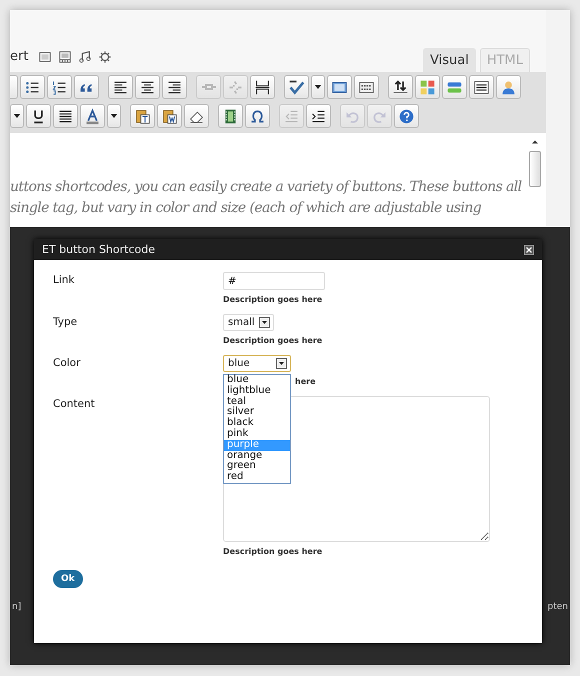 This screenshot has height=676, width=580. I want to click on underline-button, so click(38, 116).